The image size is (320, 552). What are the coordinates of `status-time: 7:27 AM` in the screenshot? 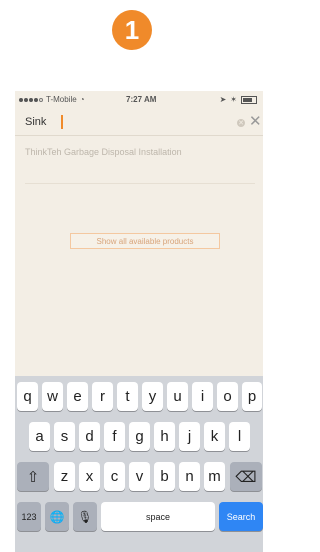 It's located at (141, 99).